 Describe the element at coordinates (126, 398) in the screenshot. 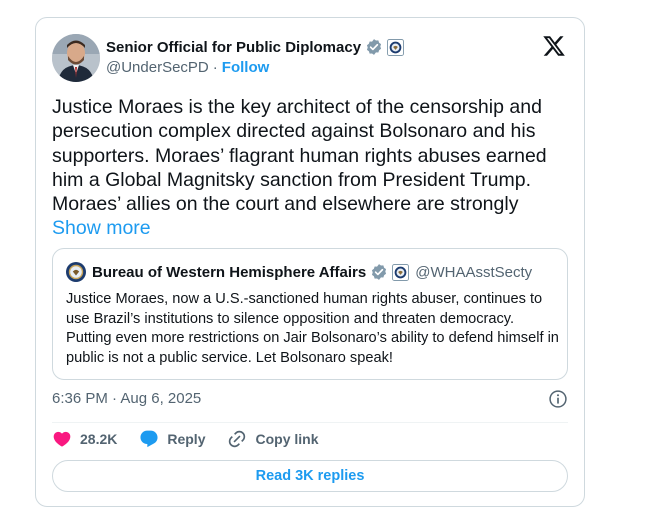

I see `tweet-timestamp: 6:36 PM · Aug 6, 2025` at that location.